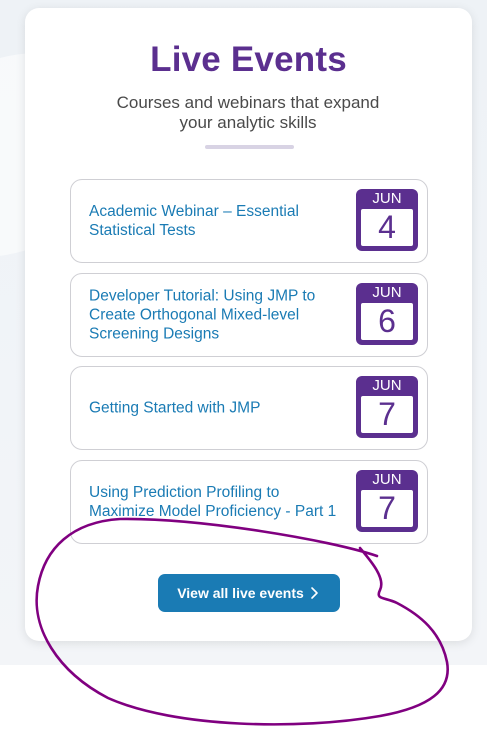 This screenshot has width=487, height=730. I want to click on date-day: 4, so click(387, 227).